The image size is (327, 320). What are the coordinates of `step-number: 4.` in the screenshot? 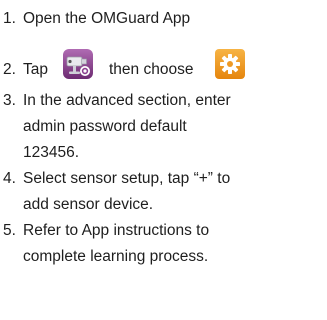 It's located at (9, 178).